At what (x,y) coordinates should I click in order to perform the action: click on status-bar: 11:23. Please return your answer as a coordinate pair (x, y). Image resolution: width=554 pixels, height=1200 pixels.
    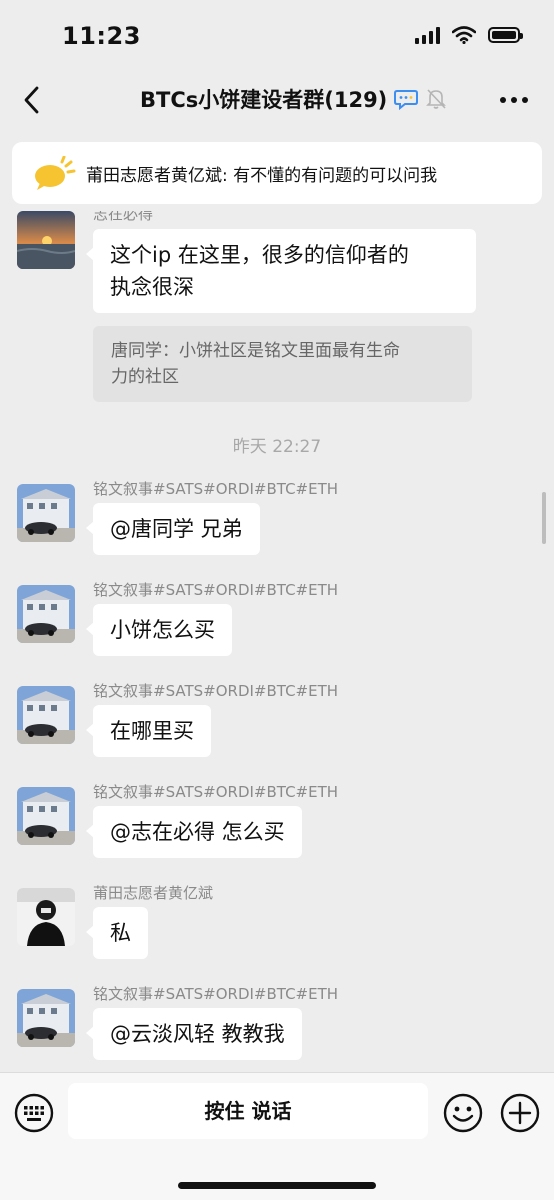
    Looking at the image, I should click on (277, 35).